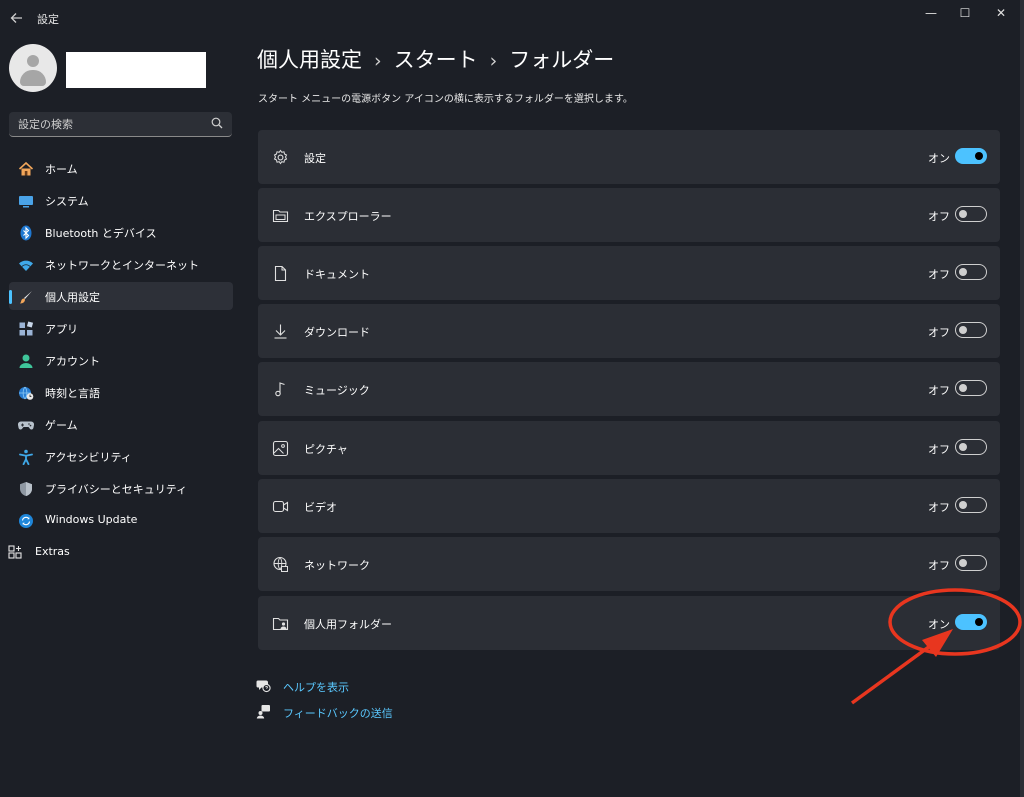 The height and width of the screenshot is (797, 1024). I want to click on video-icon, so click(280, 506).